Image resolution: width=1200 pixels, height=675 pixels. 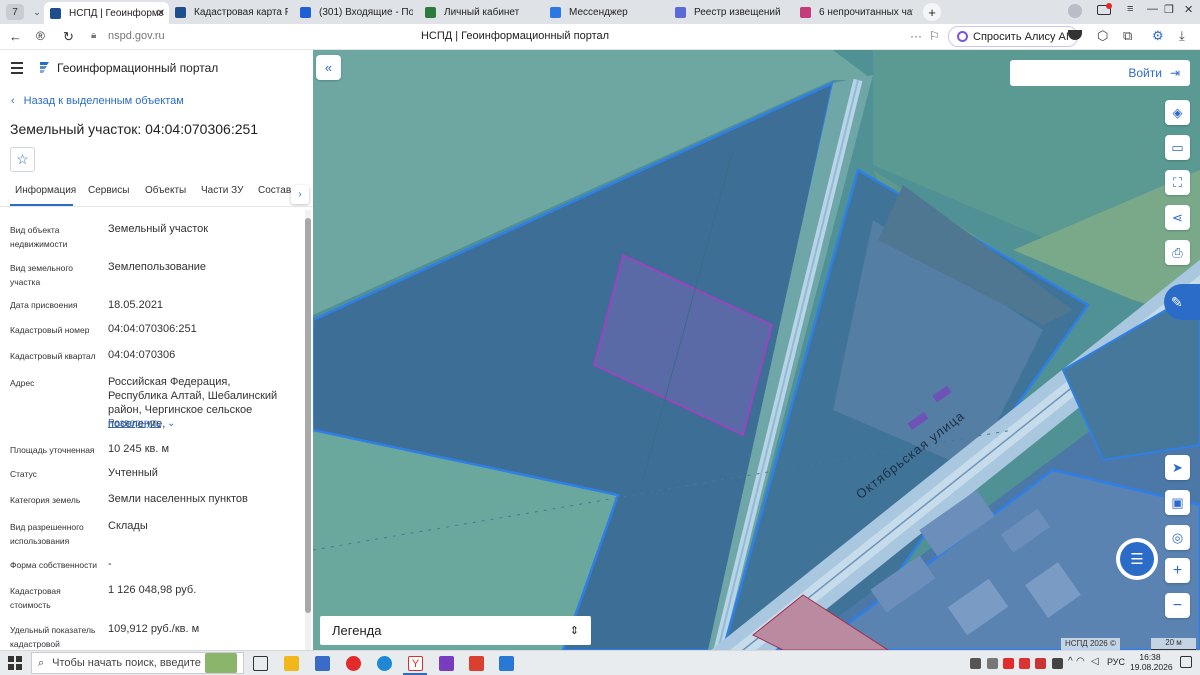 What do you see at coordinates (41, 662) in the screenshot?
I see `search-icon: ⌕` at bounding box center [41, 662].